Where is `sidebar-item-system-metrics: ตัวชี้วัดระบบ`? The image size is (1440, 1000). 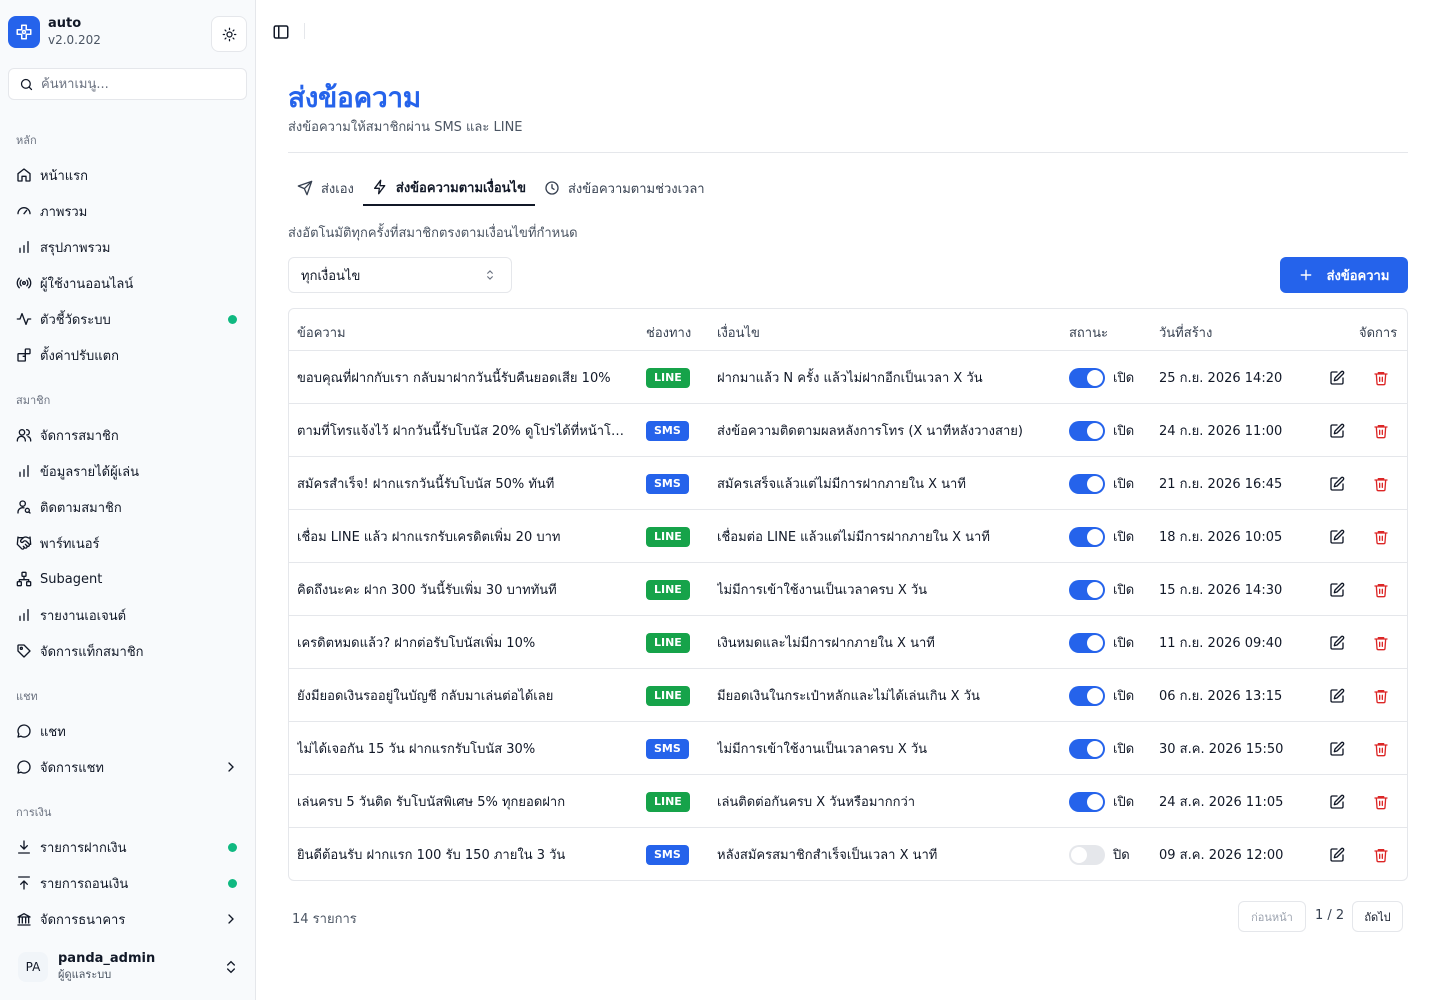 sidebar-item-system-metrics: ตัวชี้วัดระบบ is located at coordinates (127, 319).